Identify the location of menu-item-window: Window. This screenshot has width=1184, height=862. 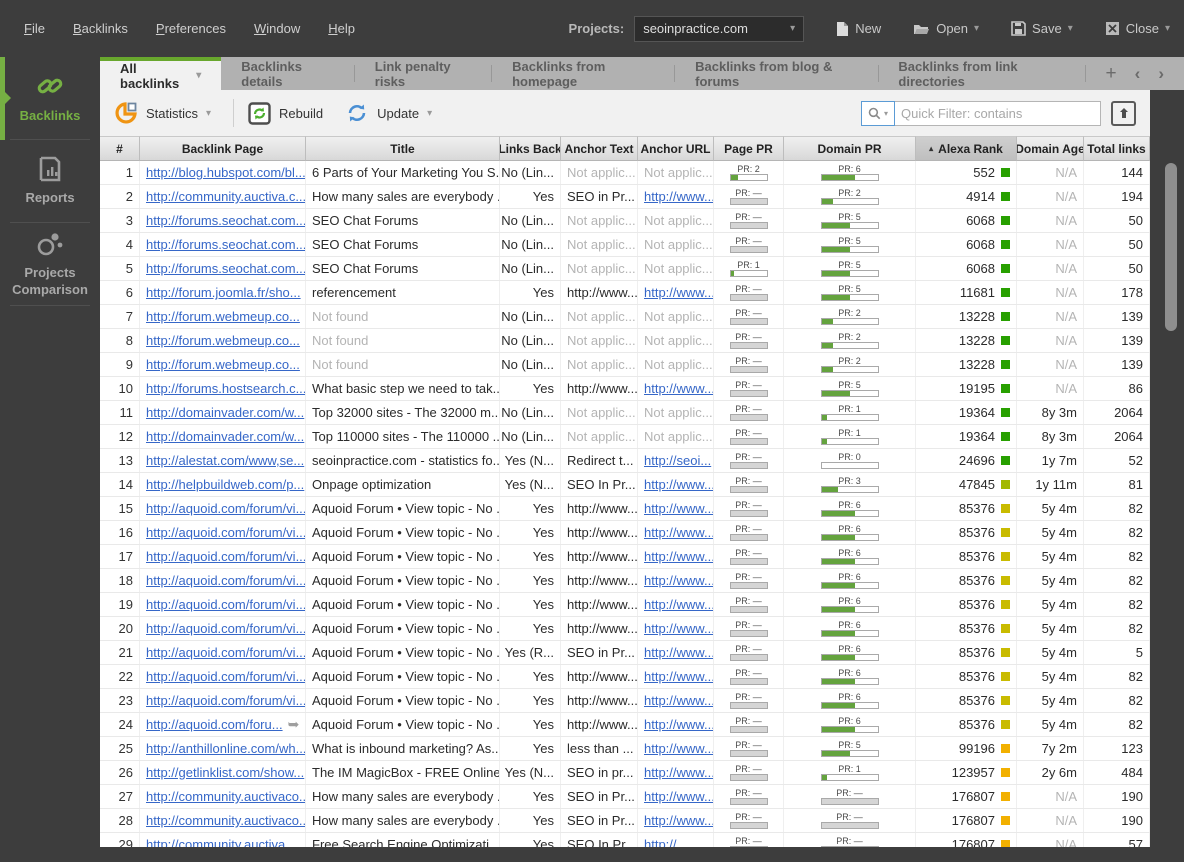
(277, 28).